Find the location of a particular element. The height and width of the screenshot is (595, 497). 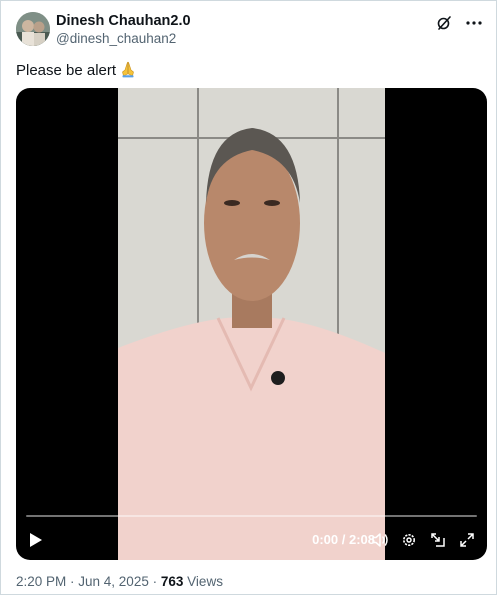

fullscreen-icon is located at coordinates (467, 540).